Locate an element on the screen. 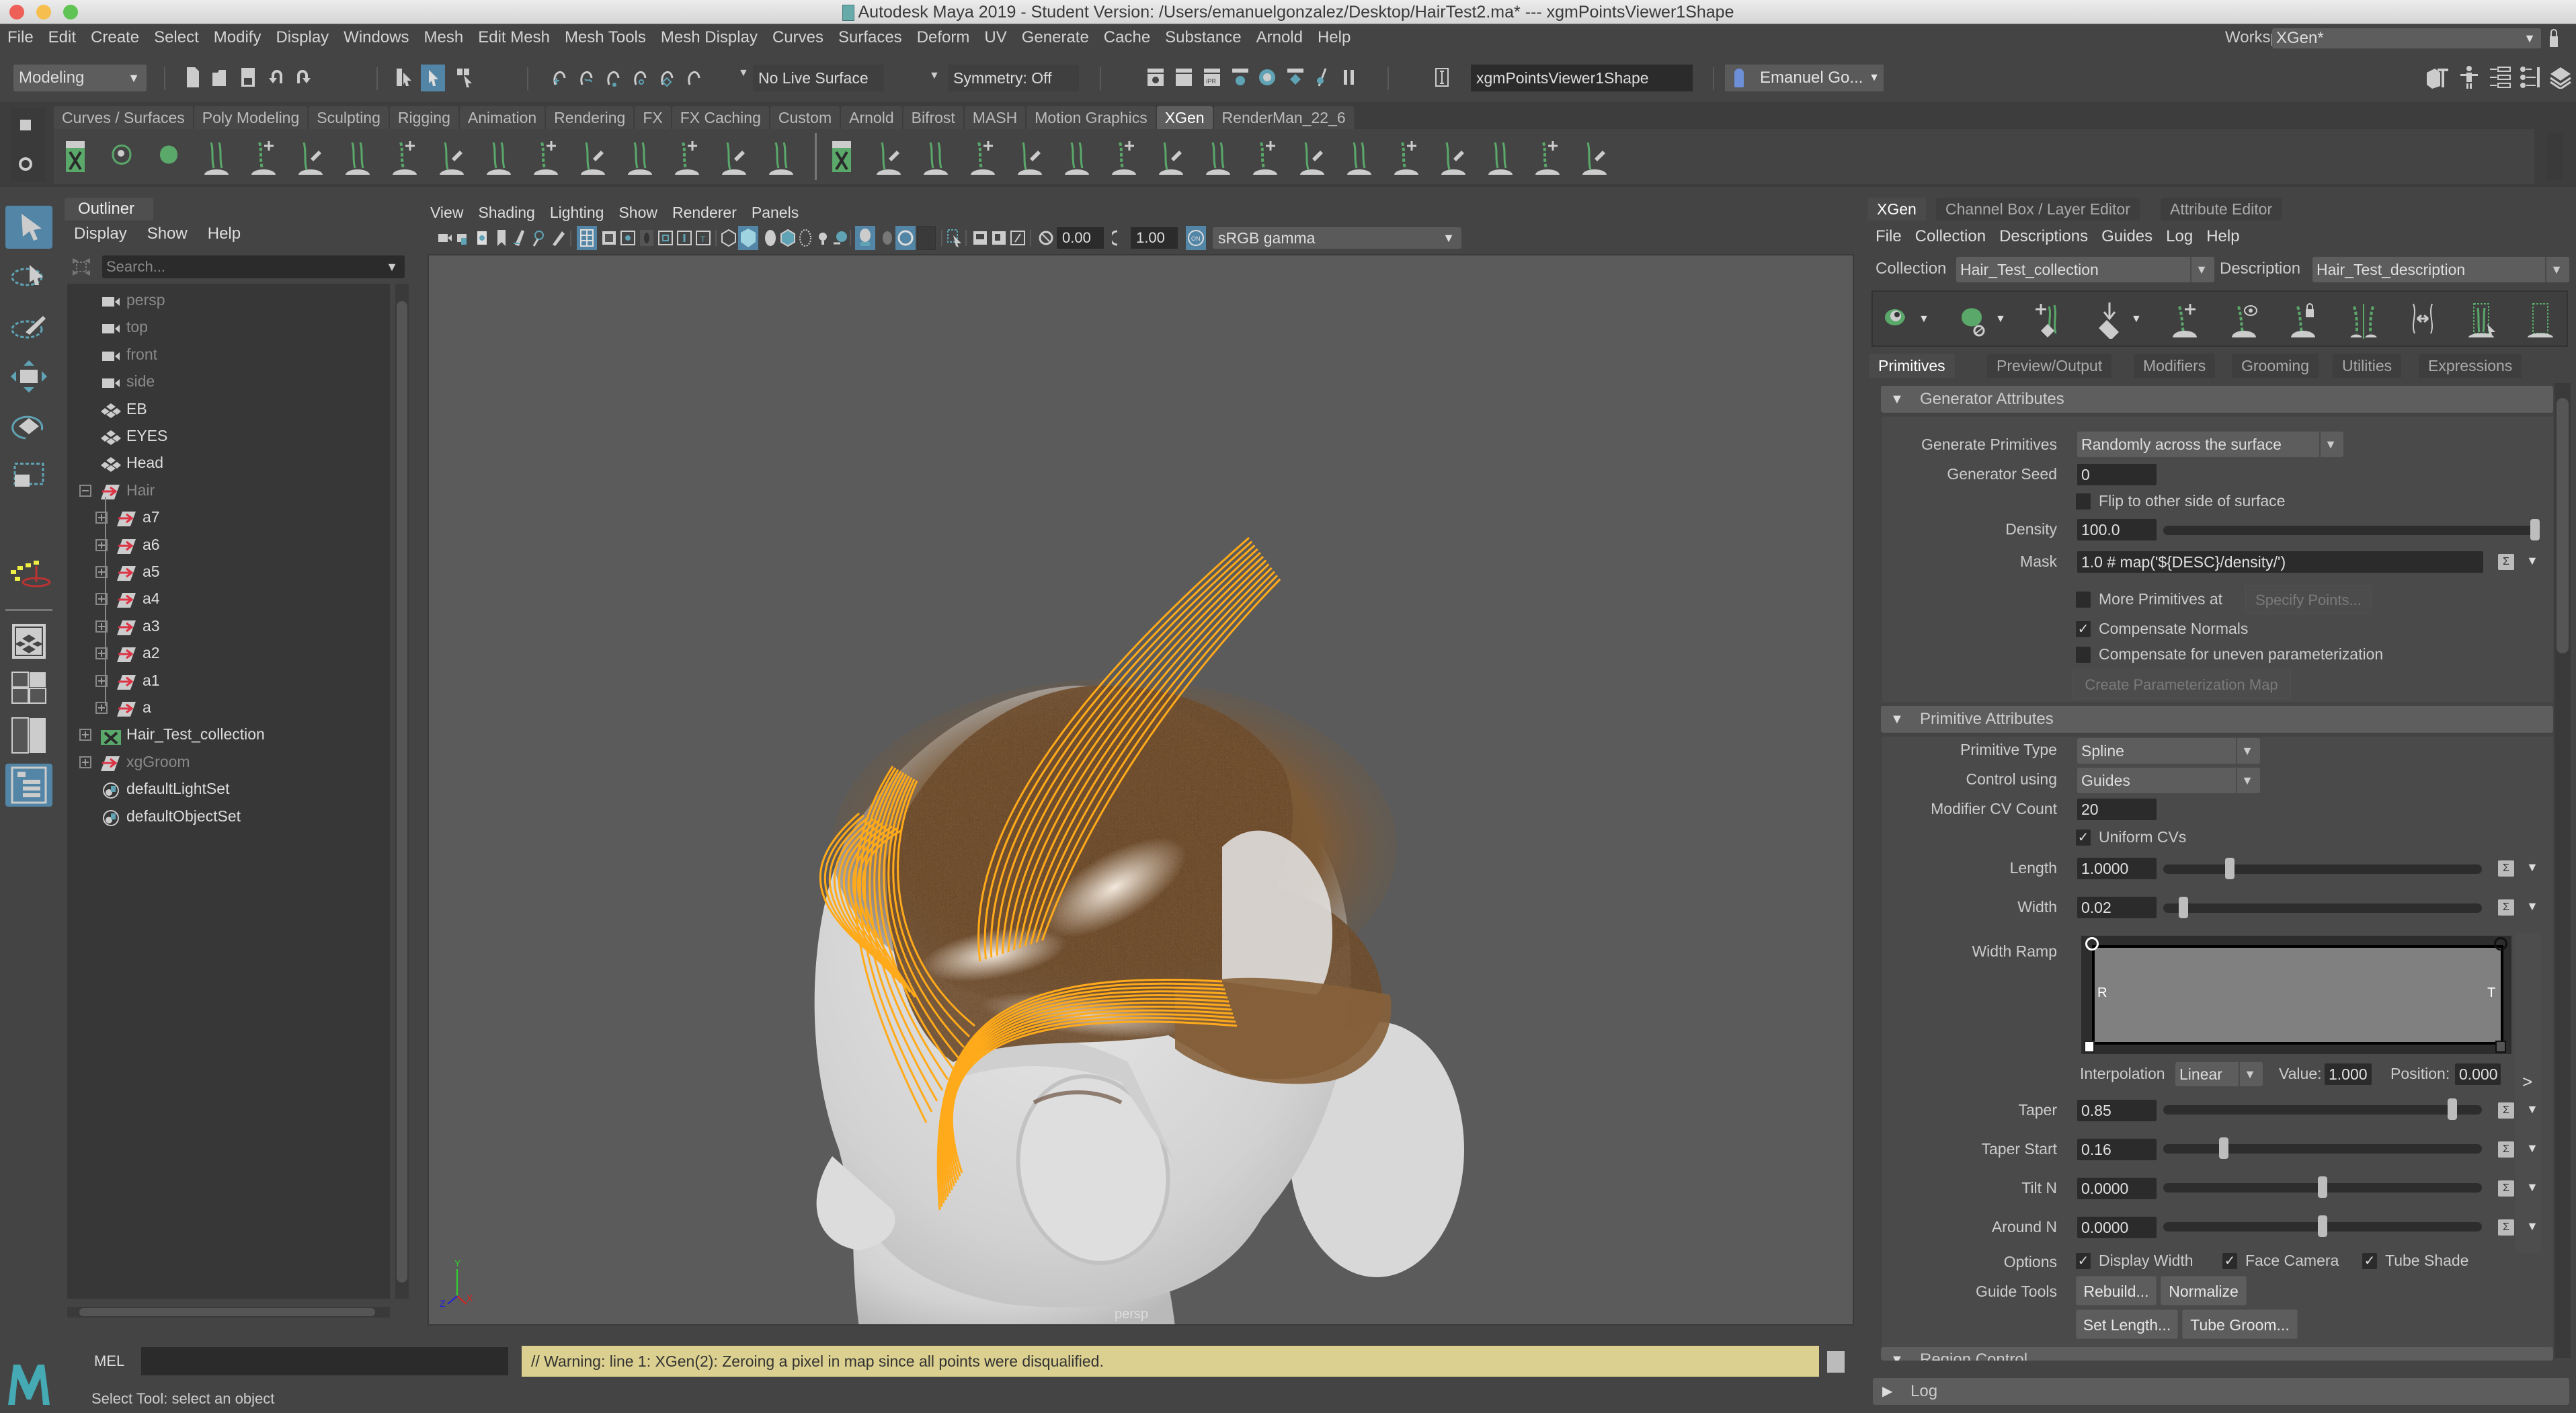 Image resolution: width=2576 pixels, height=1413 pixels. grow-icon is located at coordinates (888, 157).